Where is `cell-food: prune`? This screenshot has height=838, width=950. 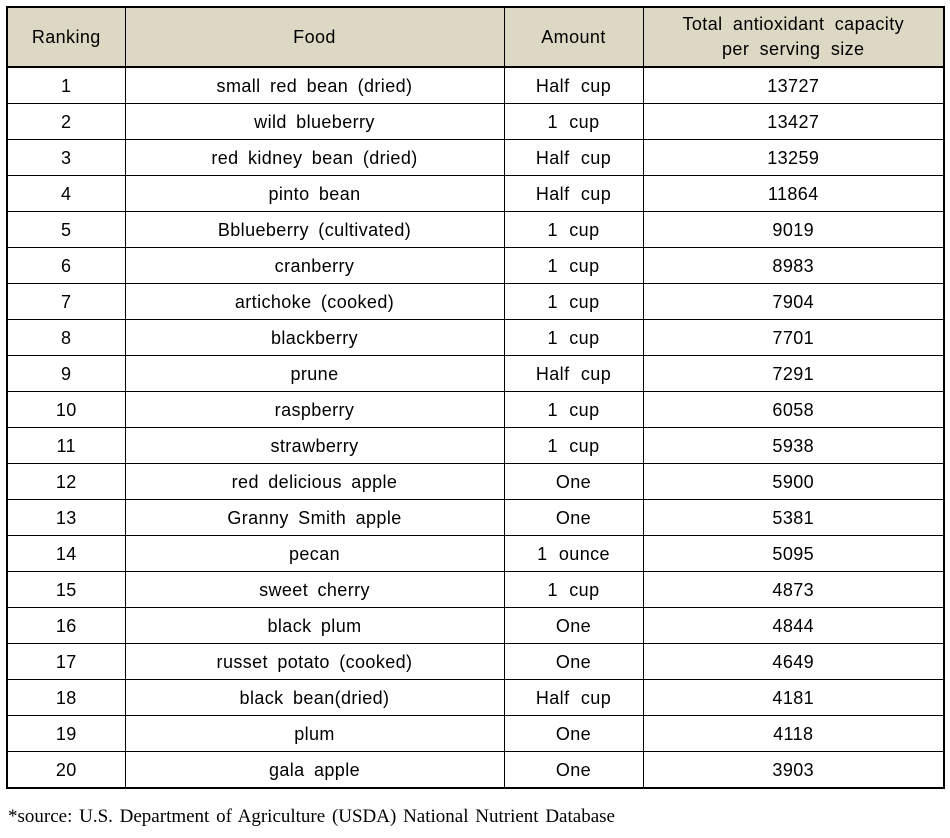 cell-food: prune is located at coordinates (314, 373).